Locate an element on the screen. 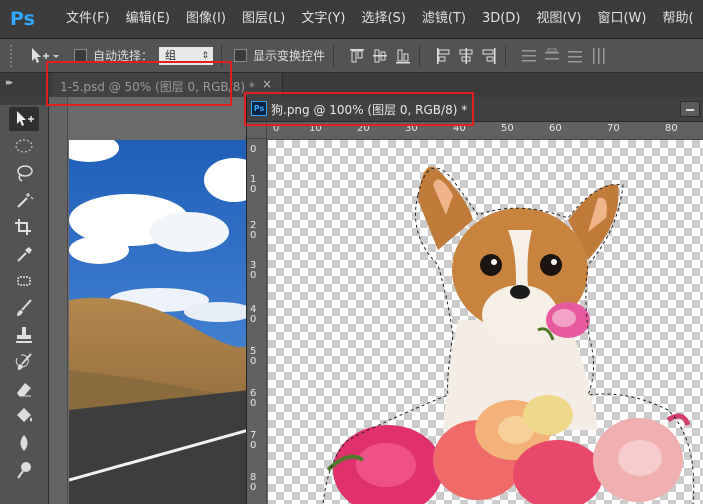 The height and width of the screenshot is (504, 703). tool-brush is located at coordinates (24, 307).